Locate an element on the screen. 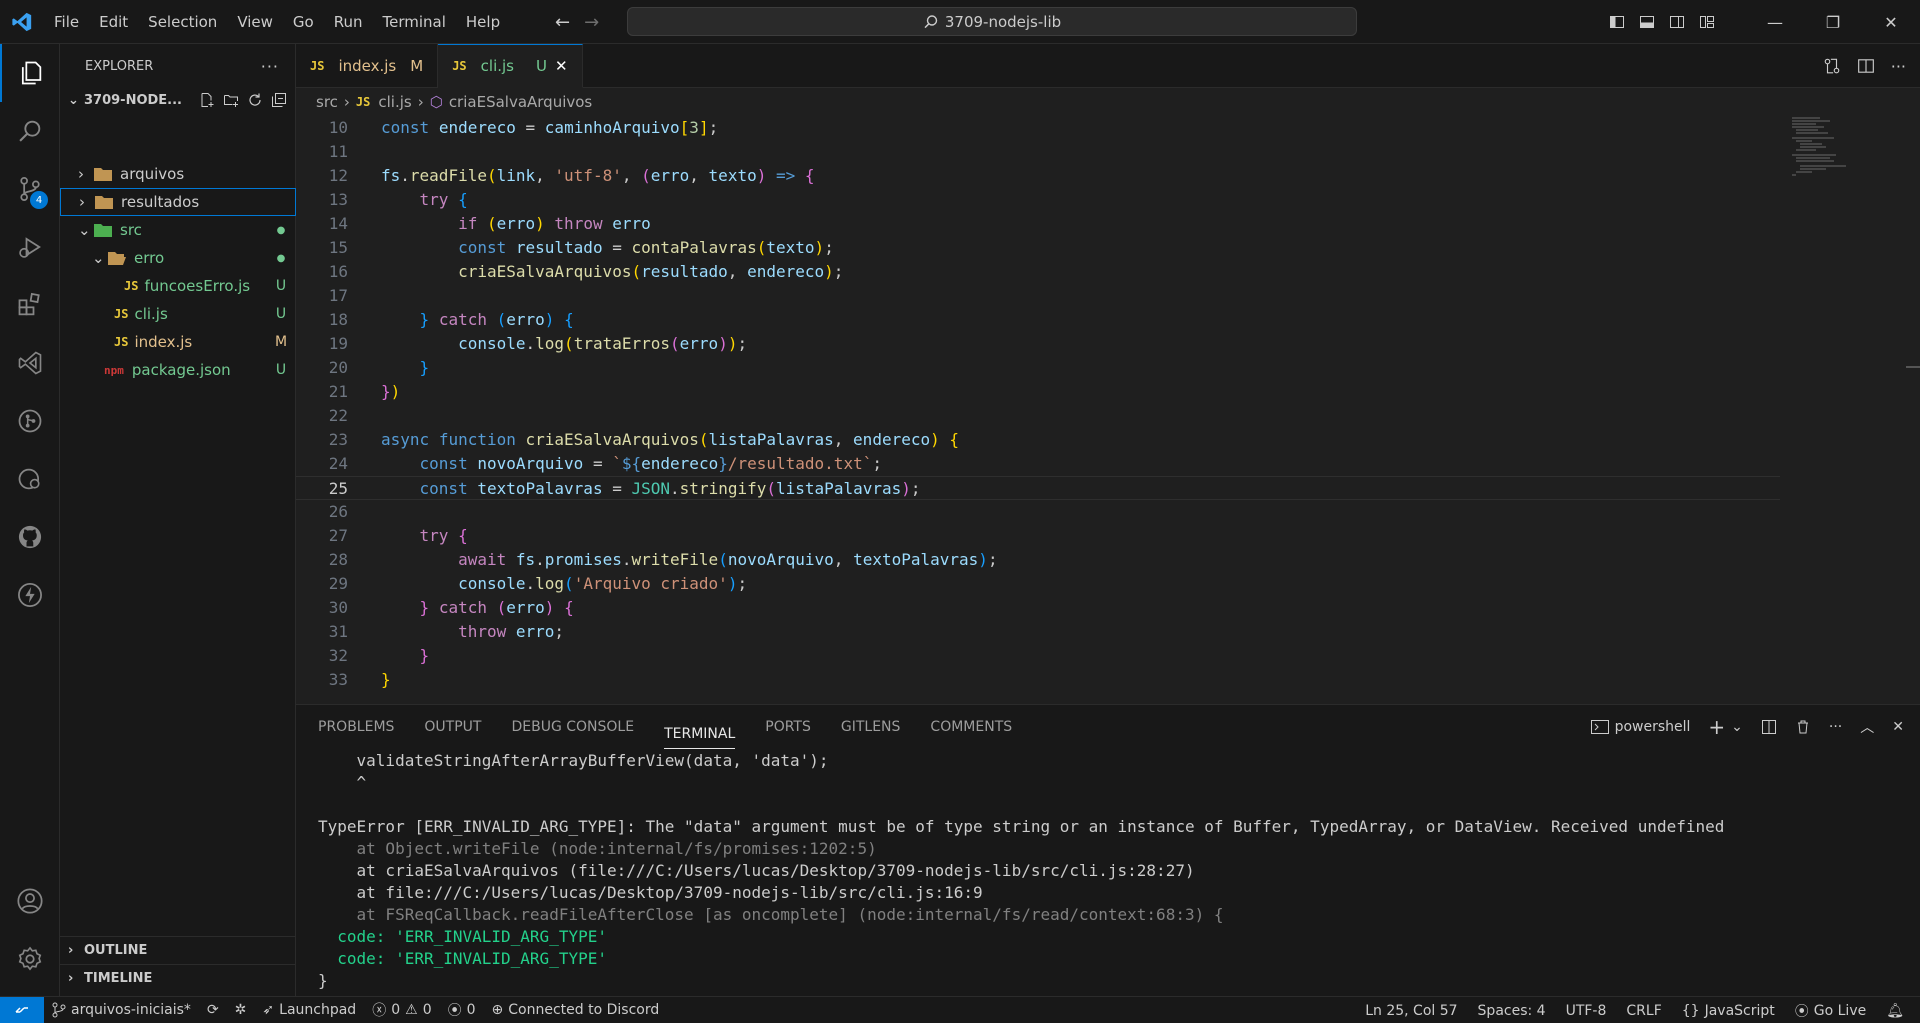 This screenshot has width=1920, height=1023. menu-selection: Selection is located at coordinates (182, 22).